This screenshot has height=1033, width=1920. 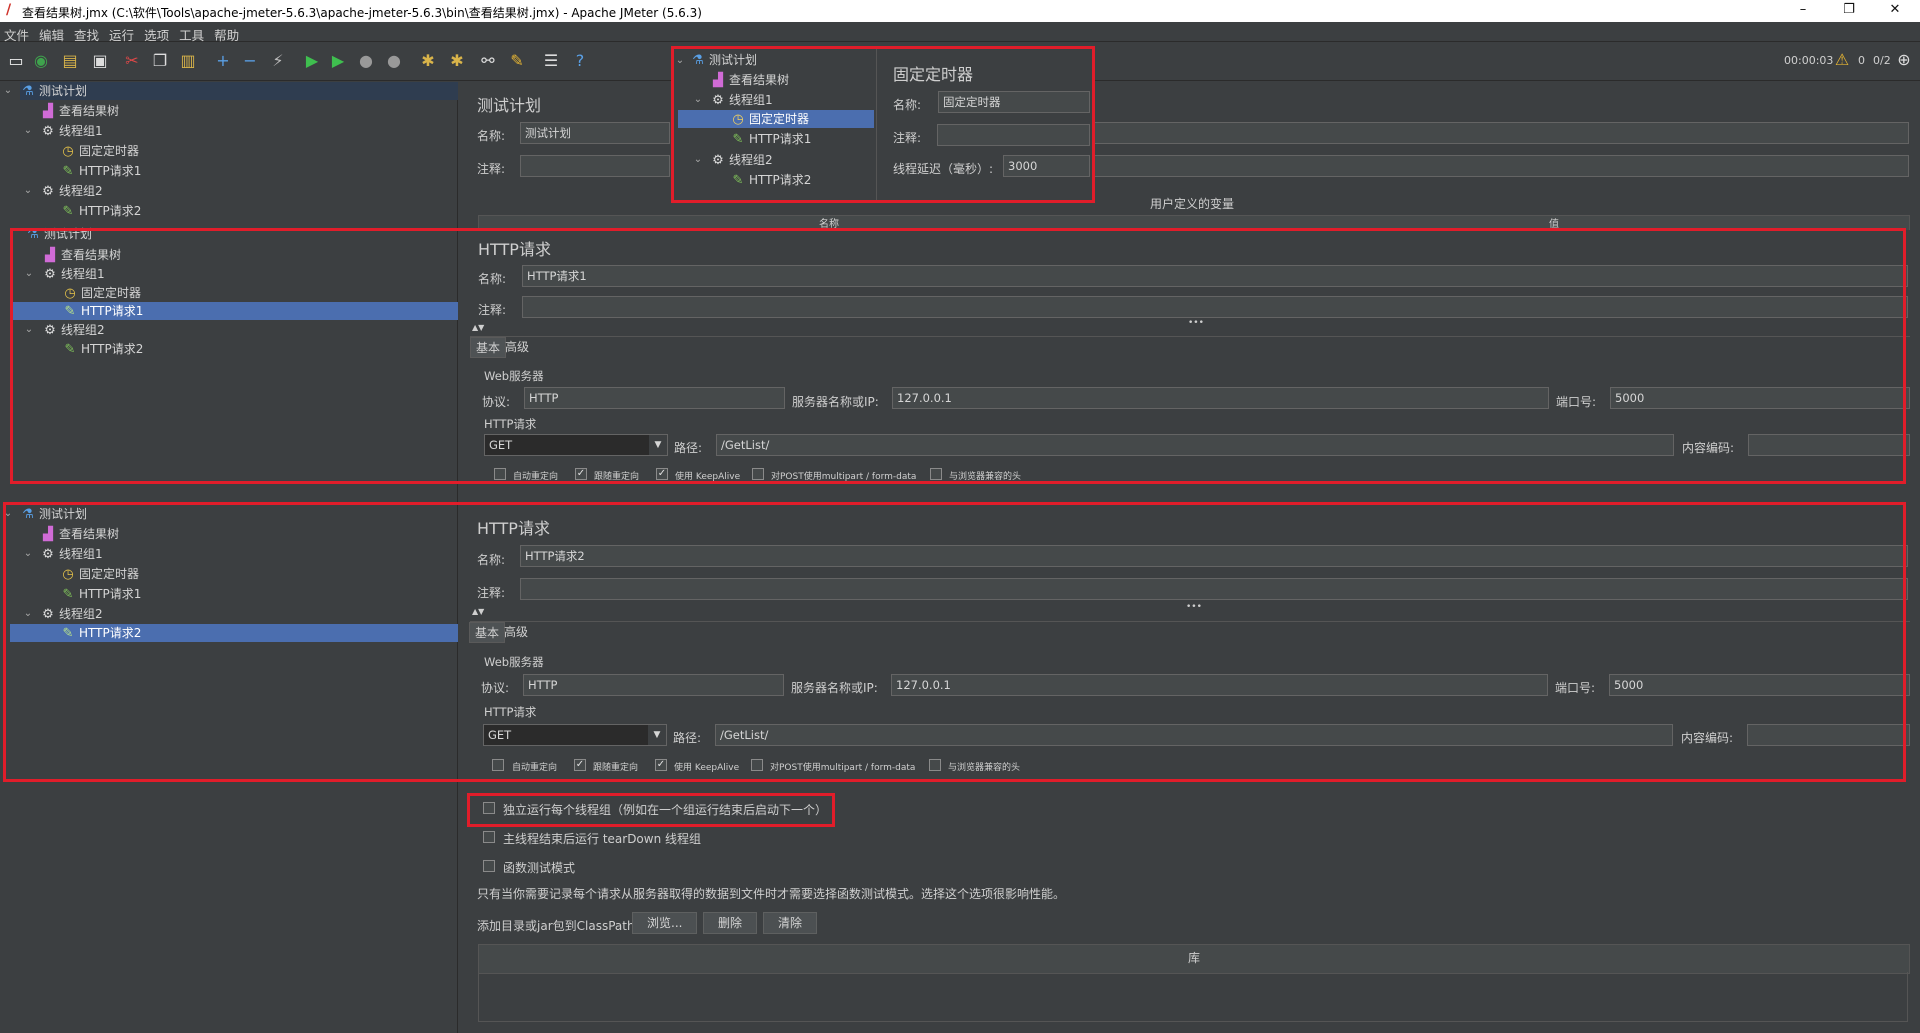 I want to click on tree-node-http-1-selected: ✎ HTTP请求1, so click(x=235, y=311).